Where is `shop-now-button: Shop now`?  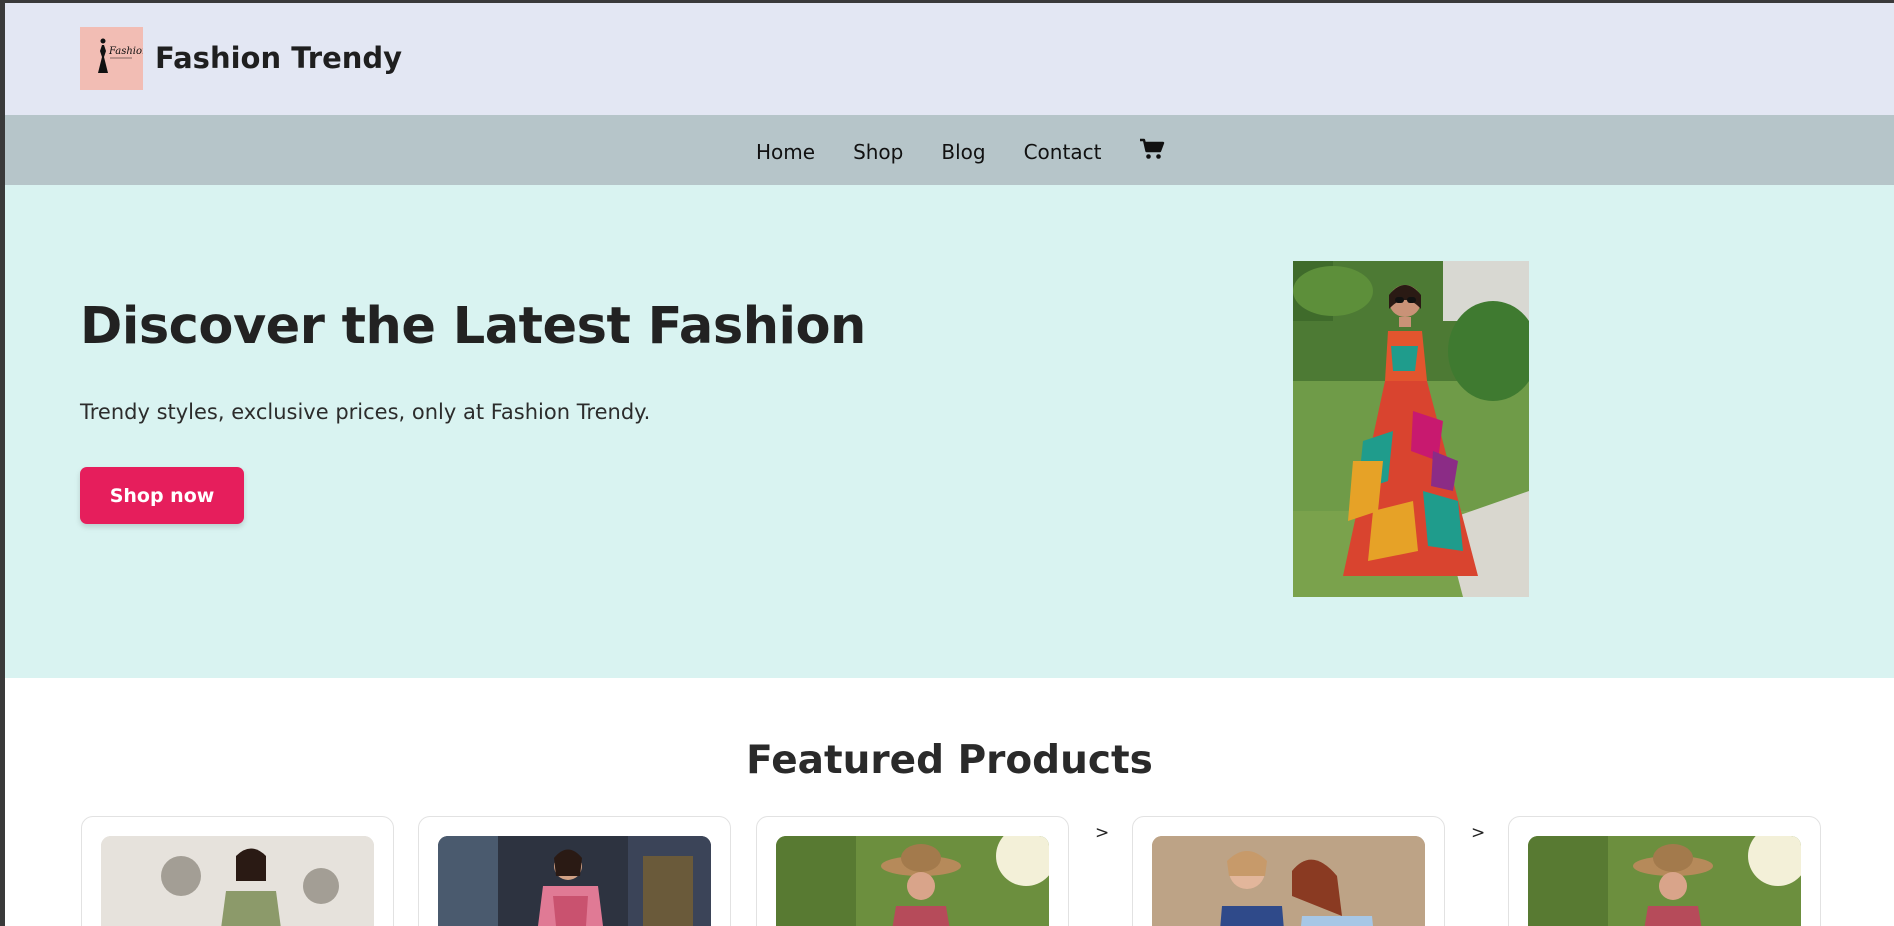 shop-now-button: Shop now is located at coordinates (162, 495).